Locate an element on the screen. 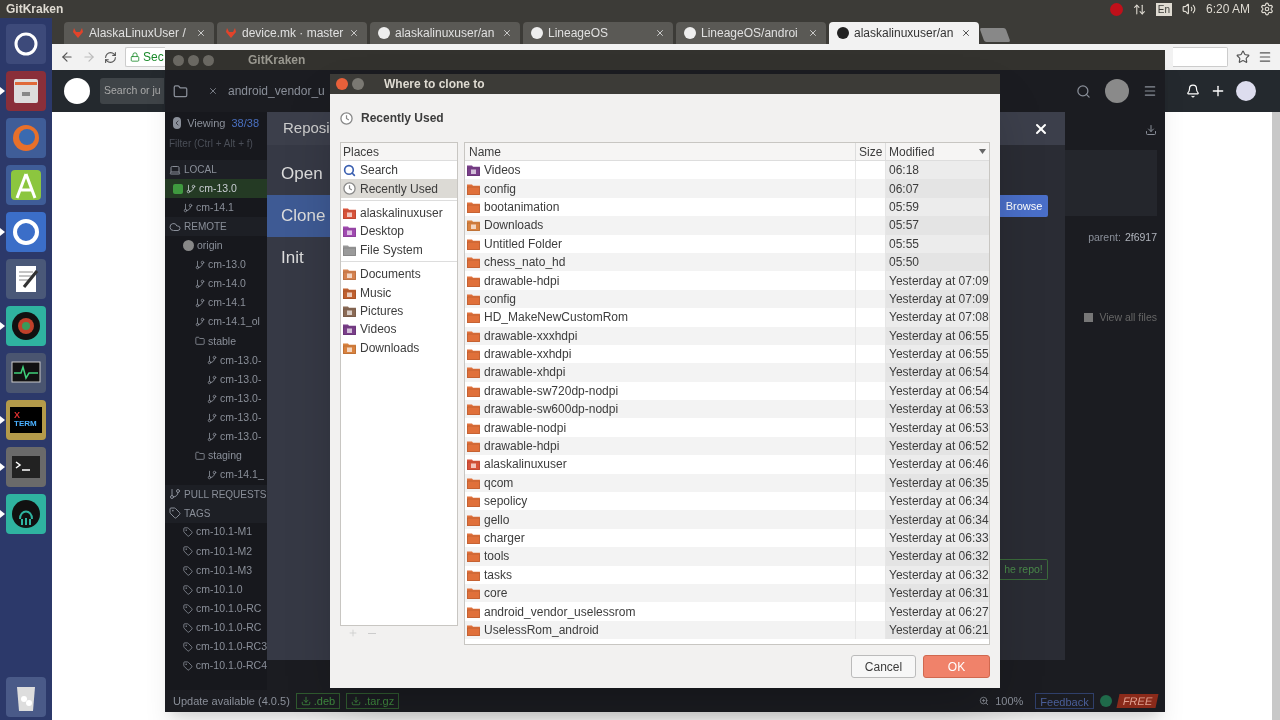 This screenshot has height=720, width=1280. file-name-cell: HD_MakeNewCustomRom is located at coordinates (660, 317).